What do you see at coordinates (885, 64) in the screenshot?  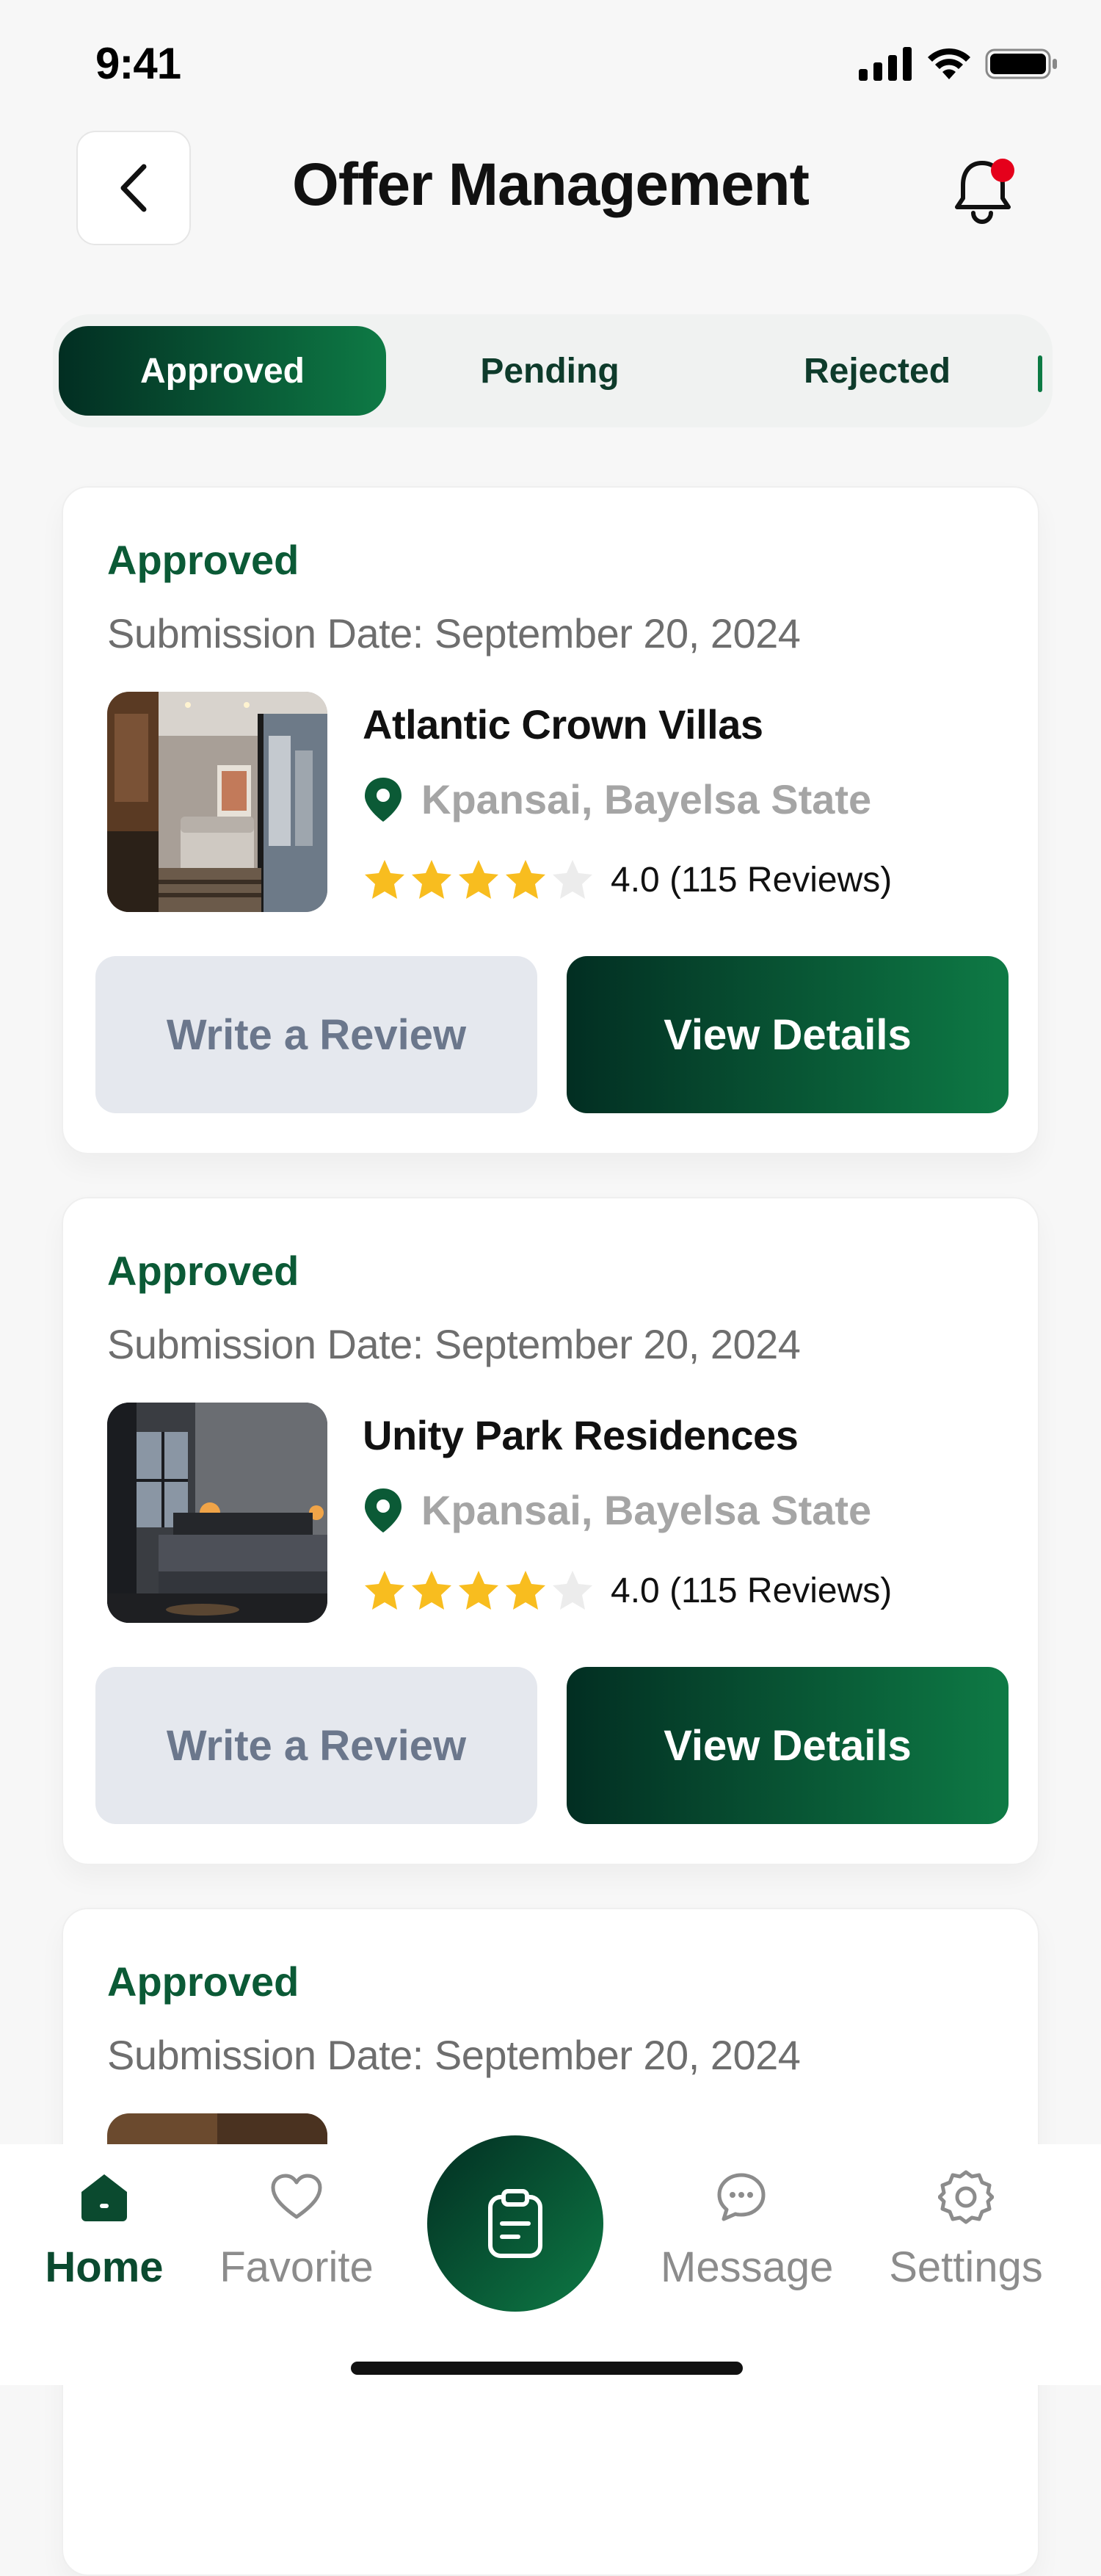 I see `cellular-signal-icon` at bounding box center [885, 64].